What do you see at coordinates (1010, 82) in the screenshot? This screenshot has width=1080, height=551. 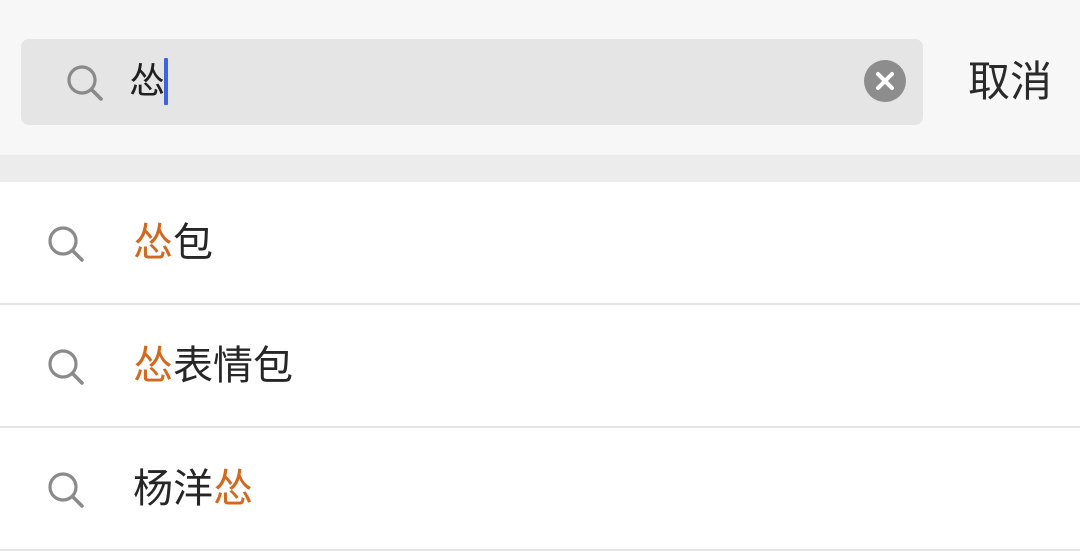 I see `cancel-button: 取消` at bounding box center [1010, 82].